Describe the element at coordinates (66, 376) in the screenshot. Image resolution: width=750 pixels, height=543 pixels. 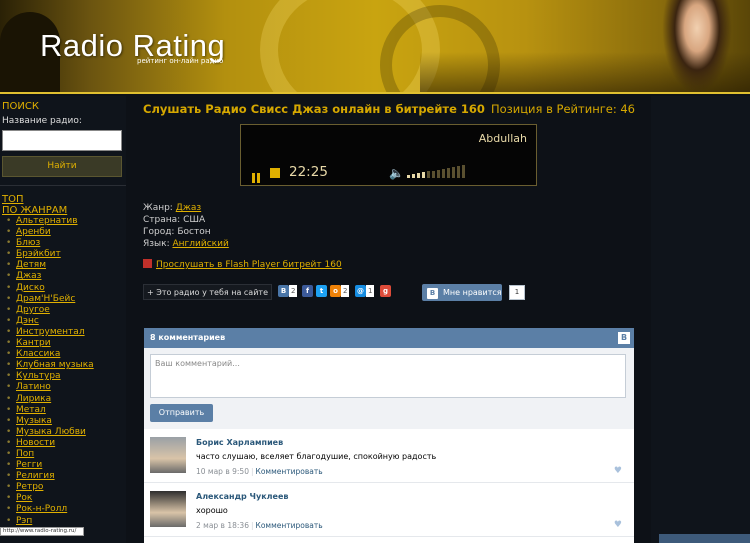
I see `genre-item: • Культура` at that location.